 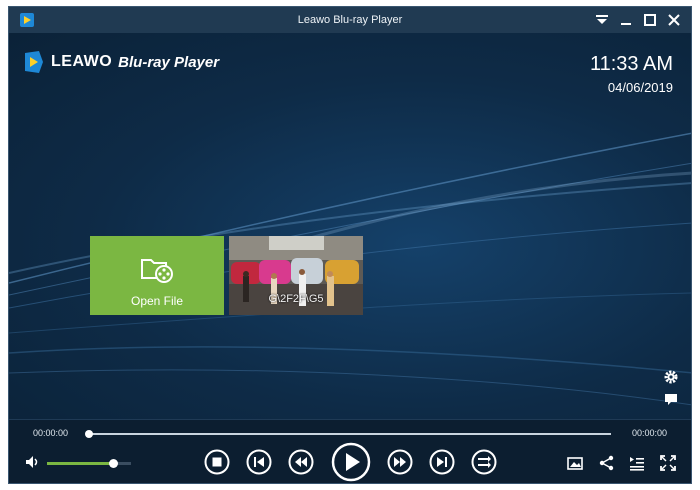 I want to click on title-bar: Leawo Blu-ray Player, so click(x=350, y=20).